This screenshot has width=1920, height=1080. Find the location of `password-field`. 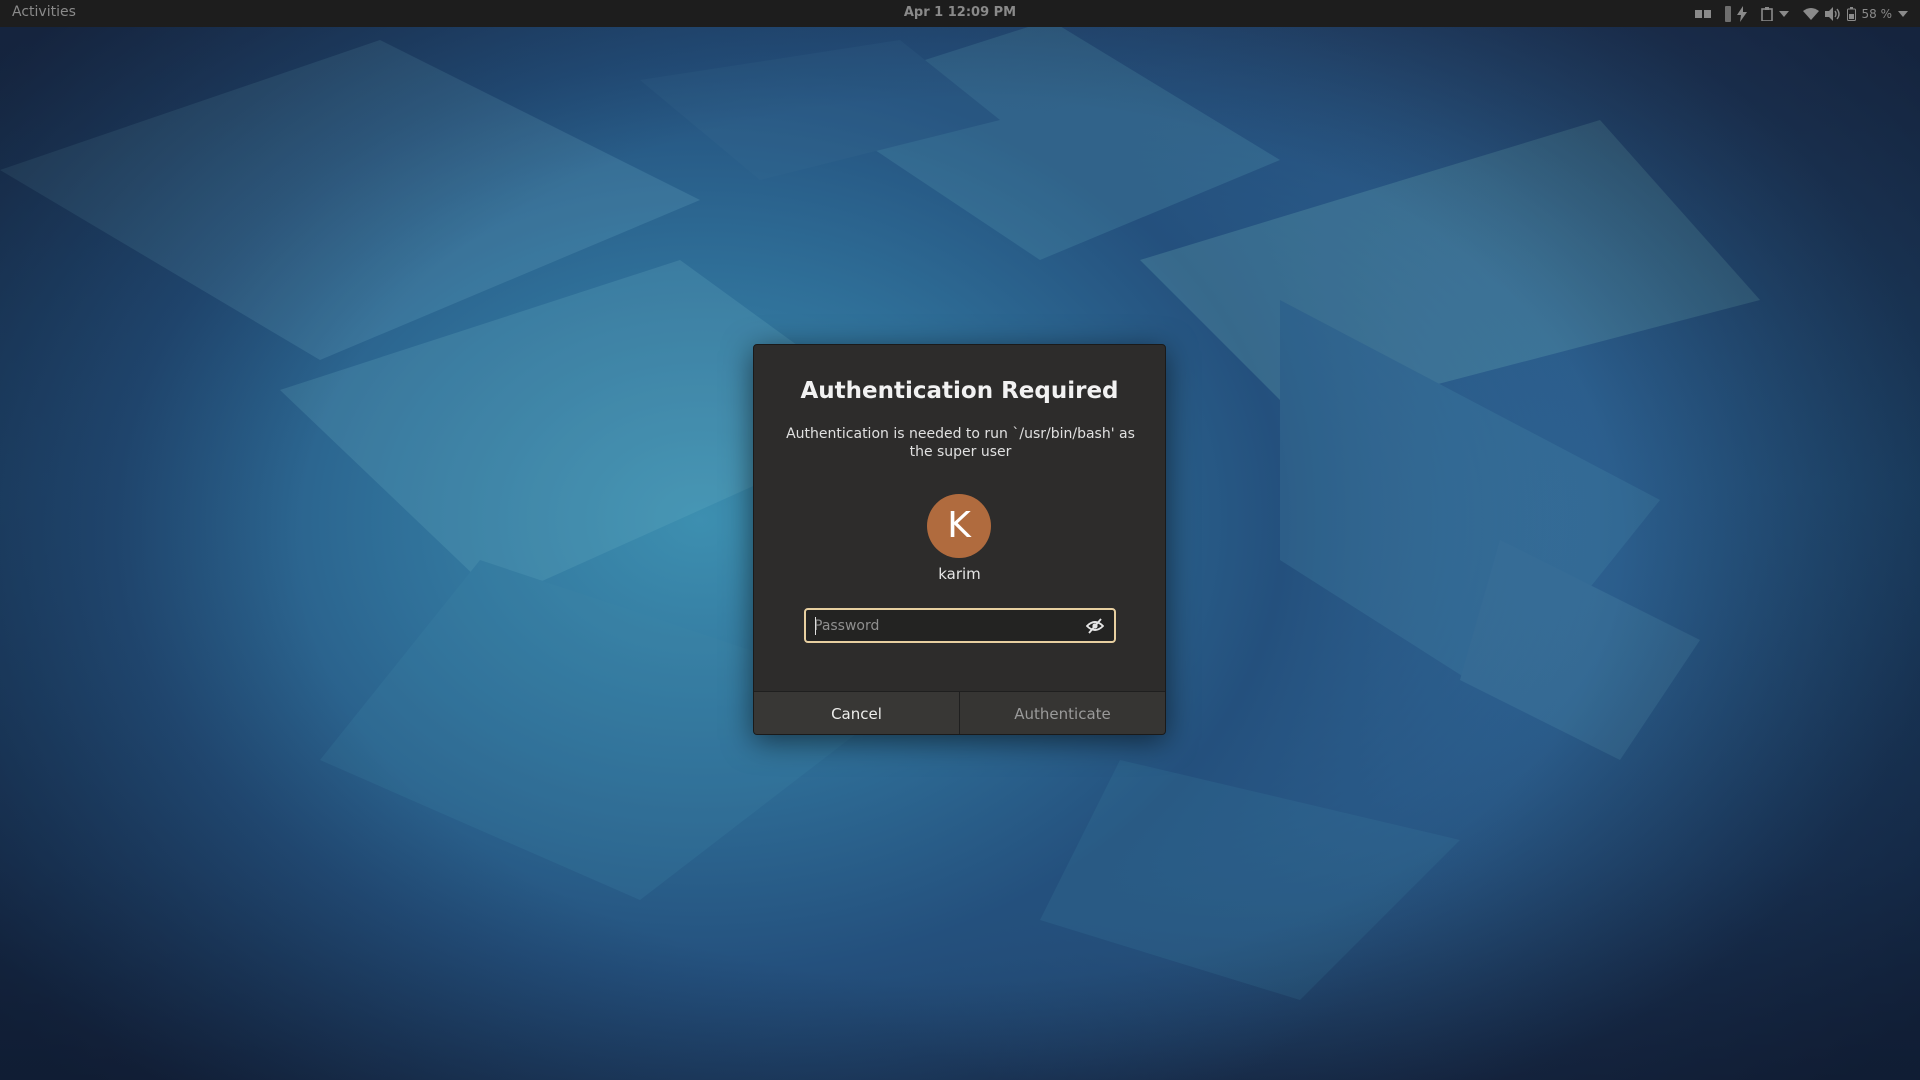

password-field is located at coordinates (960, 625).